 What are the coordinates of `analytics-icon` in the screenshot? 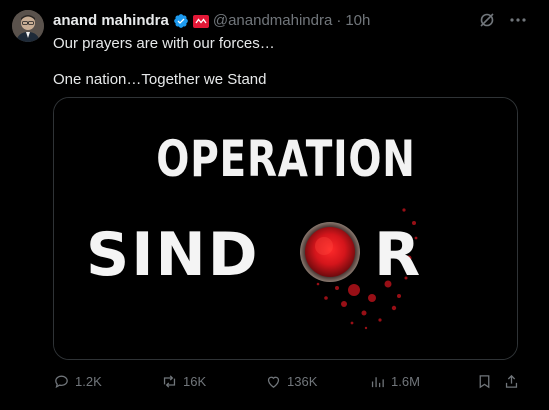 It's located at (377, 381).